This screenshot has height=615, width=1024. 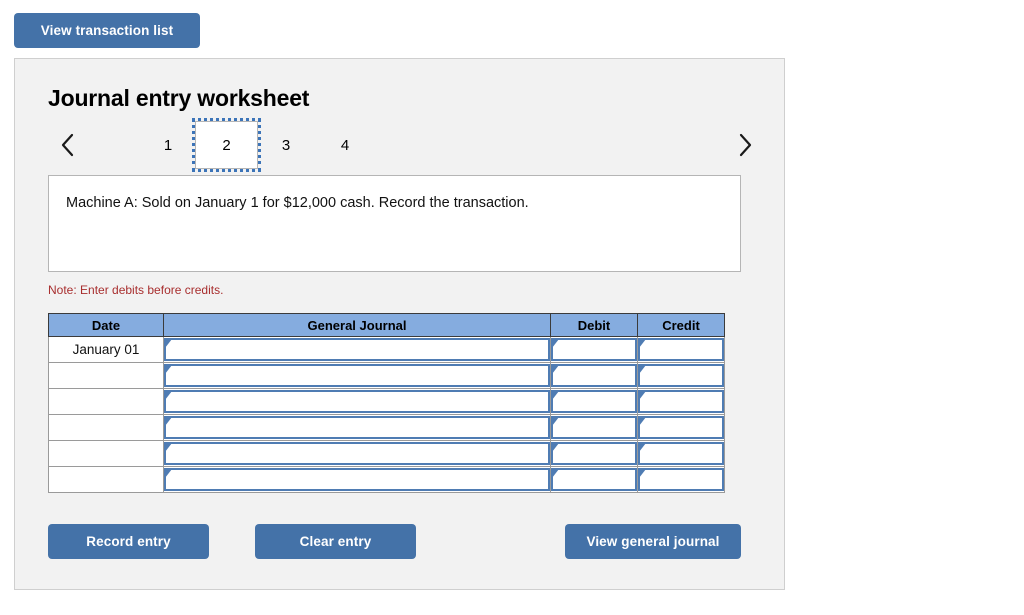 What do you see at coordinates (107, 30) in the screenshot?
I see `view-transaction-list-button: View transaction list` at bounding box center [107, 30].